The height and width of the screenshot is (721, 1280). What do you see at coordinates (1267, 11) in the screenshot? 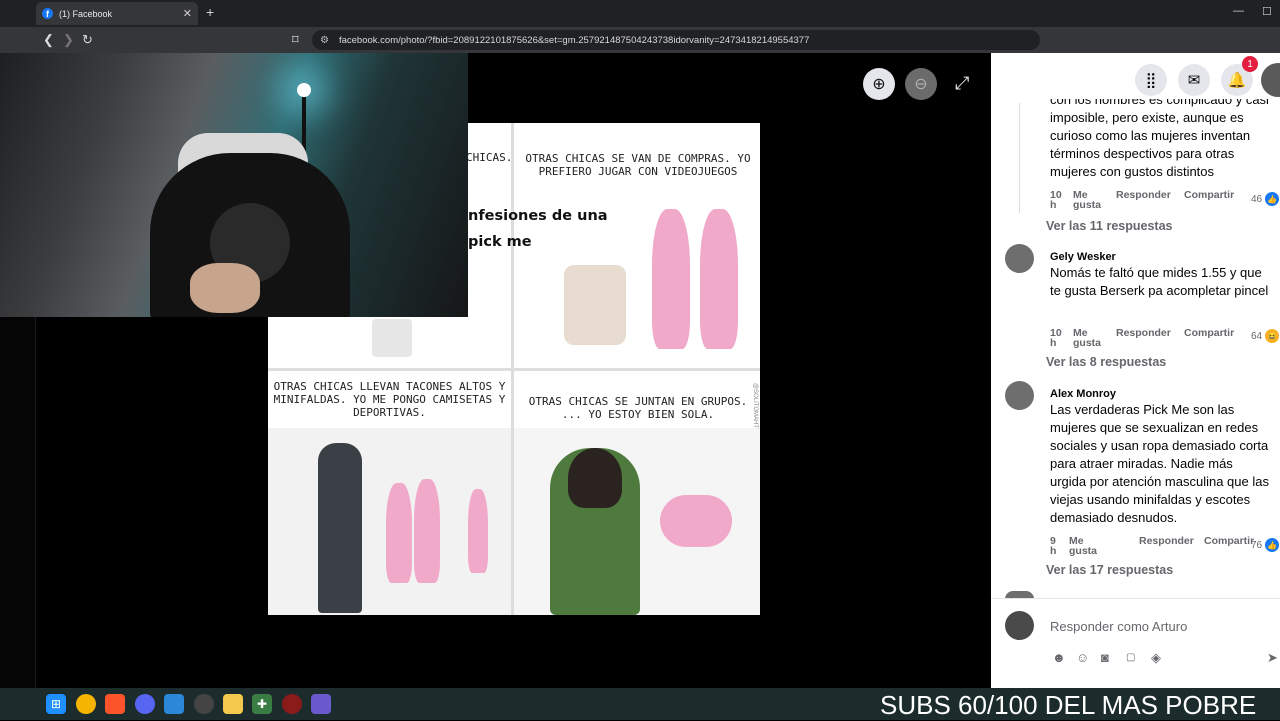
I see `maximize-icon: ☐` at bounding box center [1267, 11].